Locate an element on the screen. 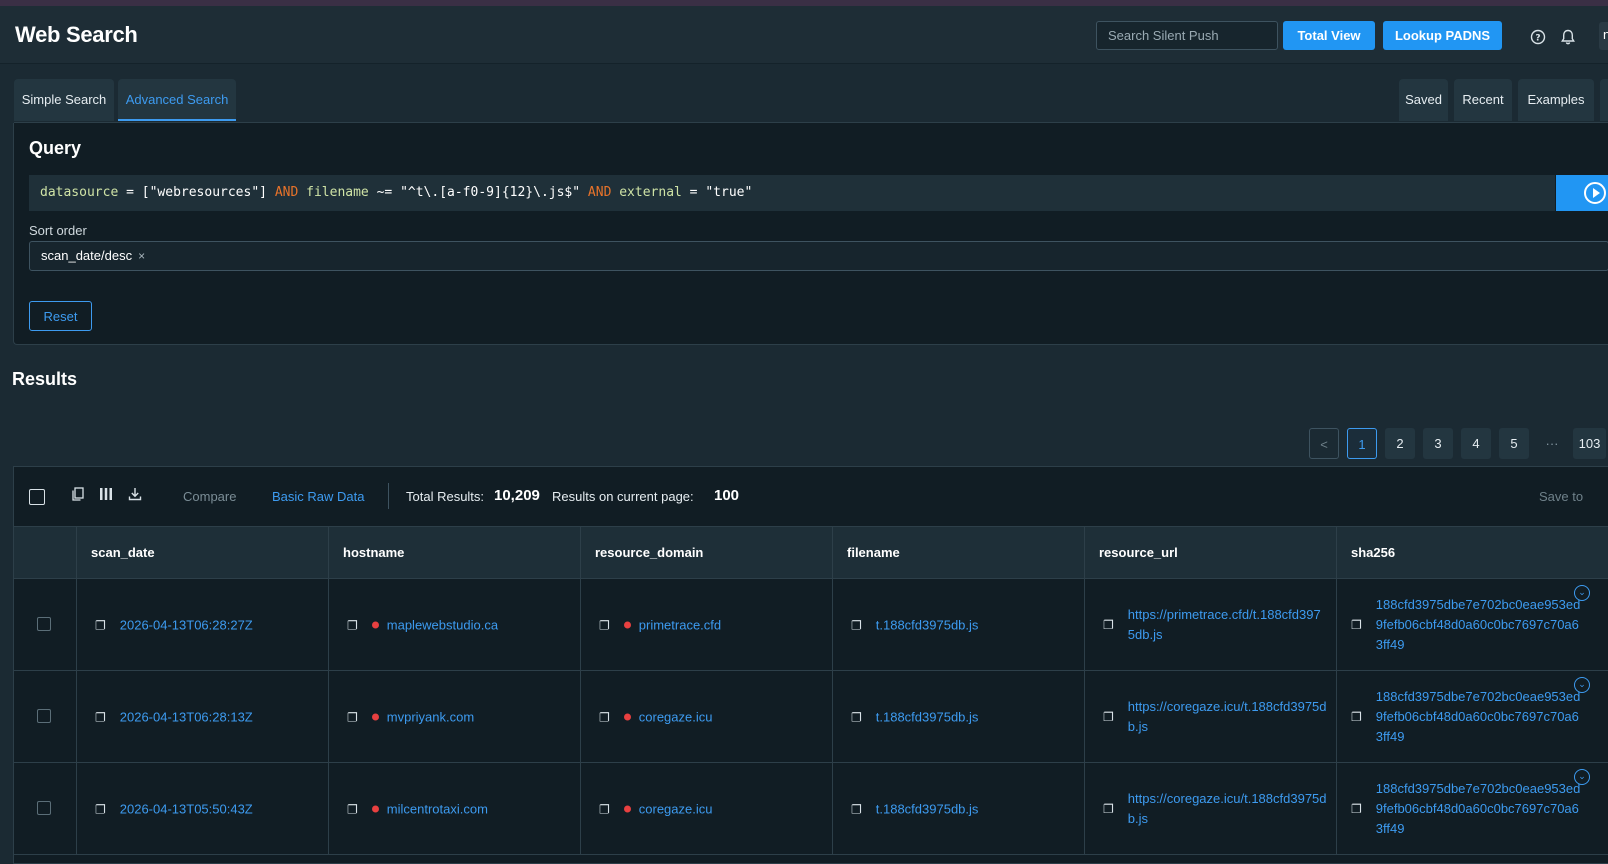  hostname-link: maplewebstudio.ca is located at coordinates (442, 625).